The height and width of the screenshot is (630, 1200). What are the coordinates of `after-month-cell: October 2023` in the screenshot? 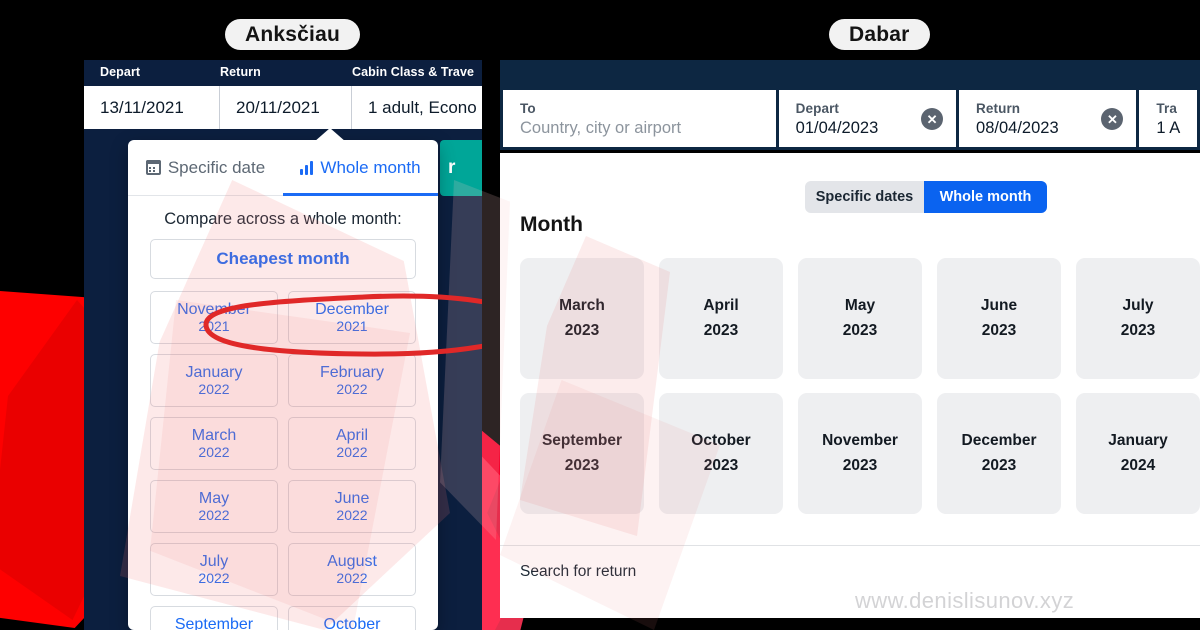 It's located at (721, 453).